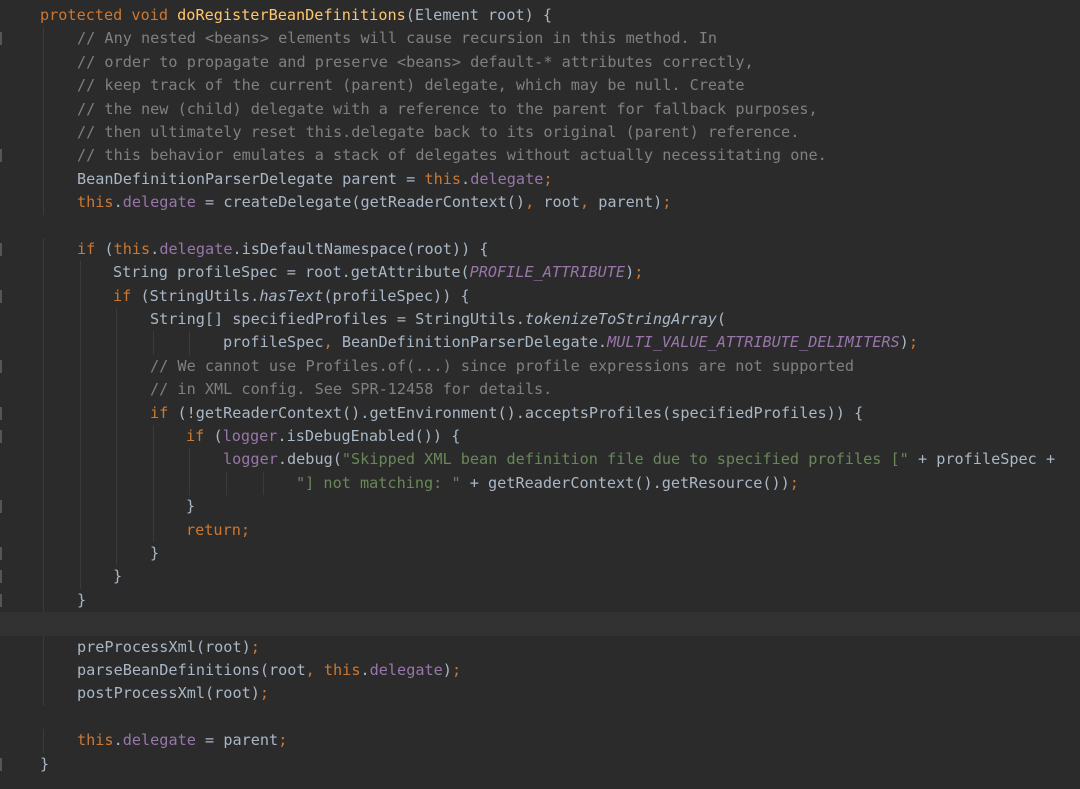  Describe the element at coordinates (540, 624) in the screenshot. I see `code-line-current` at that location.